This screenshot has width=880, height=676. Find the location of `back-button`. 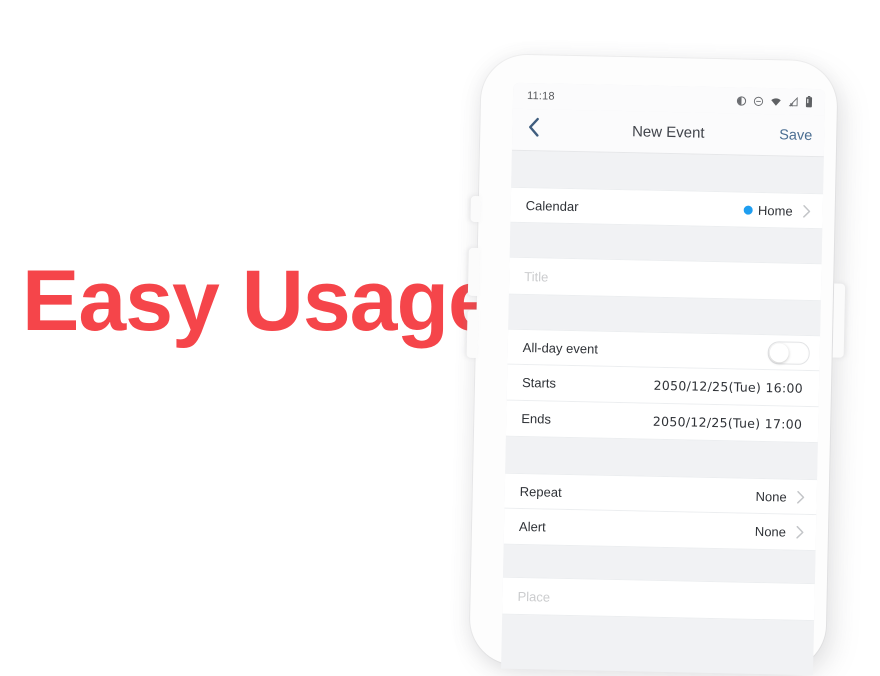

back-button is located at coordinates (533, 129).